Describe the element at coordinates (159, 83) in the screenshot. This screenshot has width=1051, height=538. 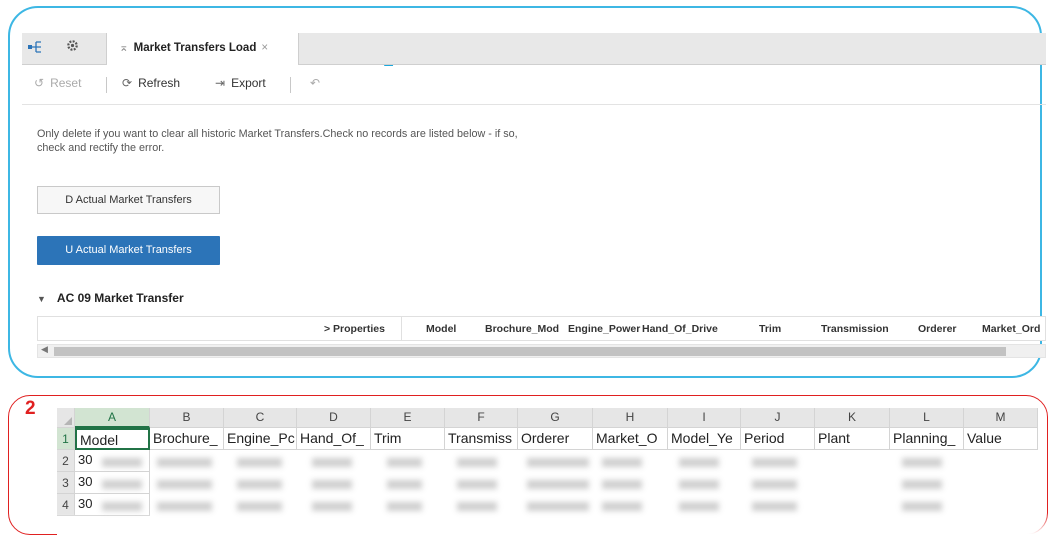
I see `refresh-label: Refresh` at that location.